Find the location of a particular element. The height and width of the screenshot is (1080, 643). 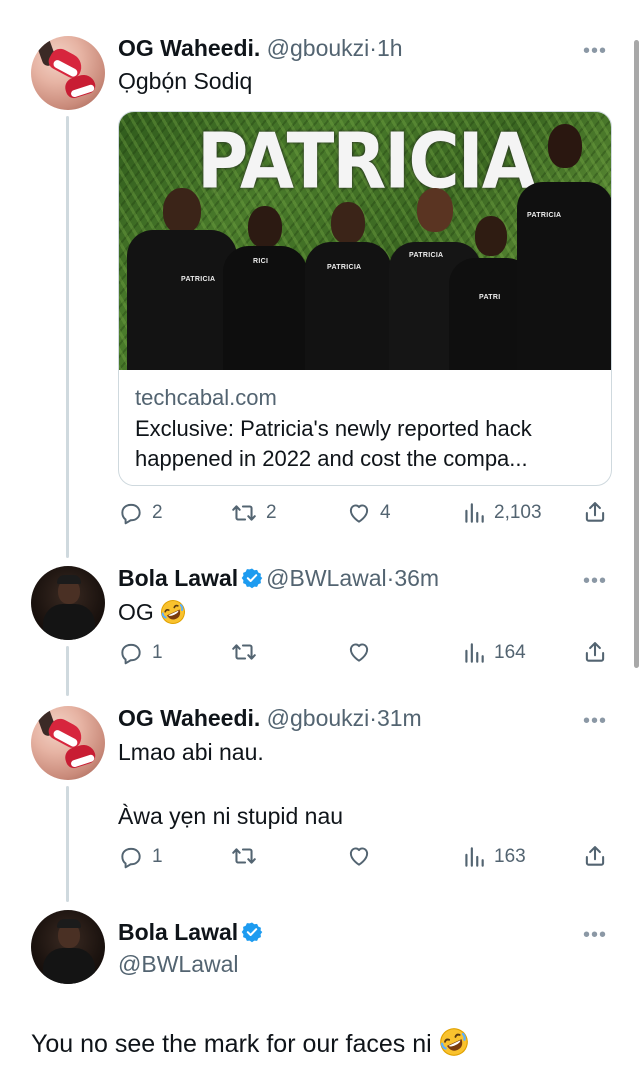

views-button: 2,103 is located at coordinates (502, 513).